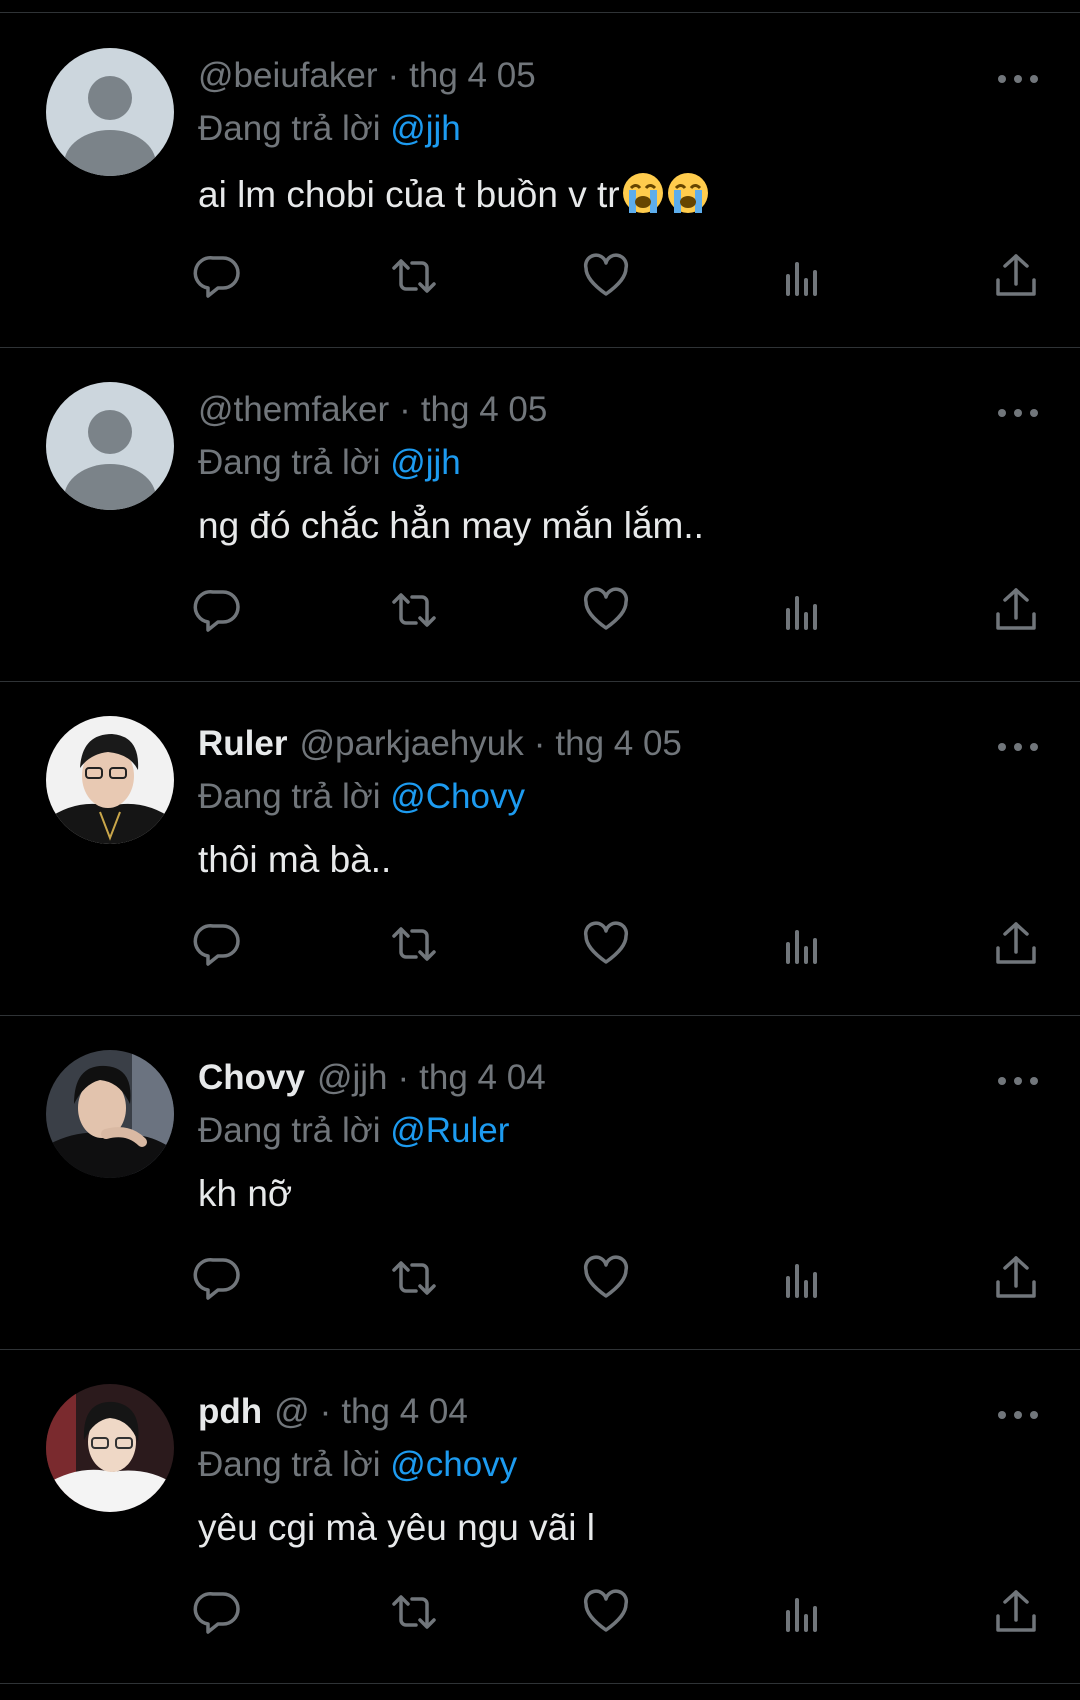 The width and height of the screenshot is (1080, 1700). I want to click on tweet-text: ng đó chắc hẳn may mắn lắm.., so click(451, 526).